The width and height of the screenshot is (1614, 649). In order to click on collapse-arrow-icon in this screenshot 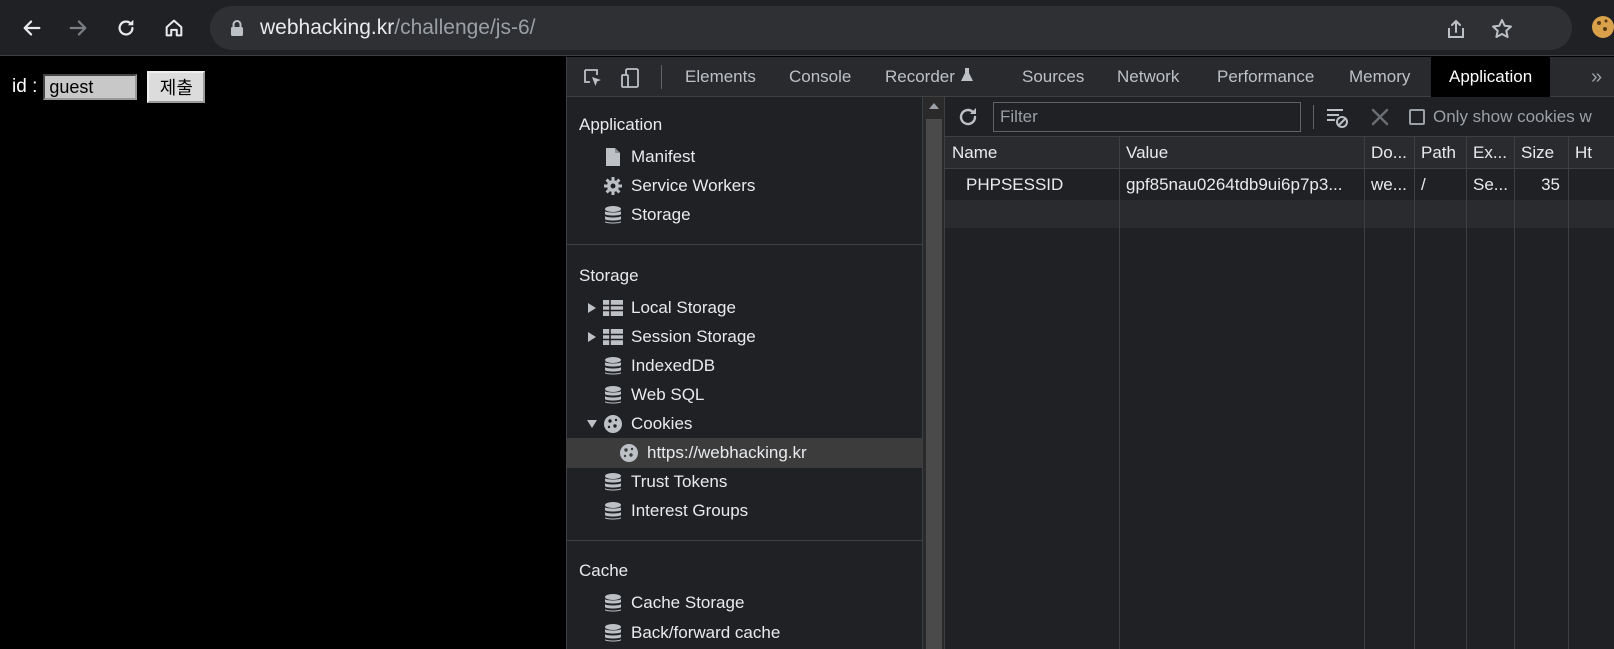, I will do `click(592, 424)`.